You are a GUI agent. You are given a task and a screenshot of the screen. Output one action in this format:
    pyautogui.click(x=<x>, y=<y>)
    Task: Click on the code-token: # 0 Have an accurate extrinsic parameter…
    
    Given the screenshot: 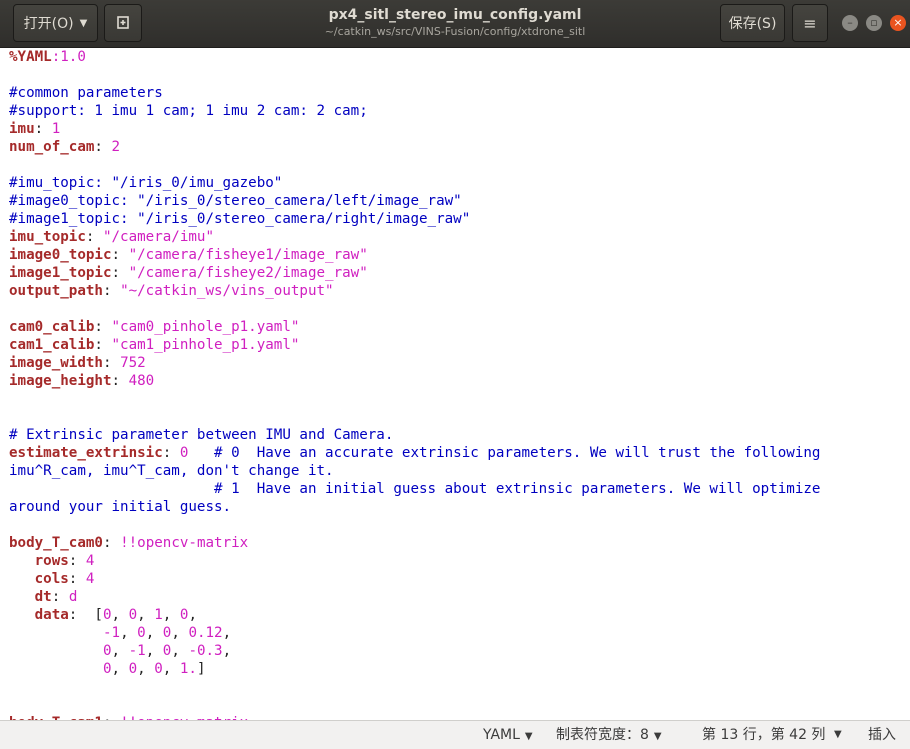 What is the action you would take?
    pyautogui.click(x=517, y=453)
    